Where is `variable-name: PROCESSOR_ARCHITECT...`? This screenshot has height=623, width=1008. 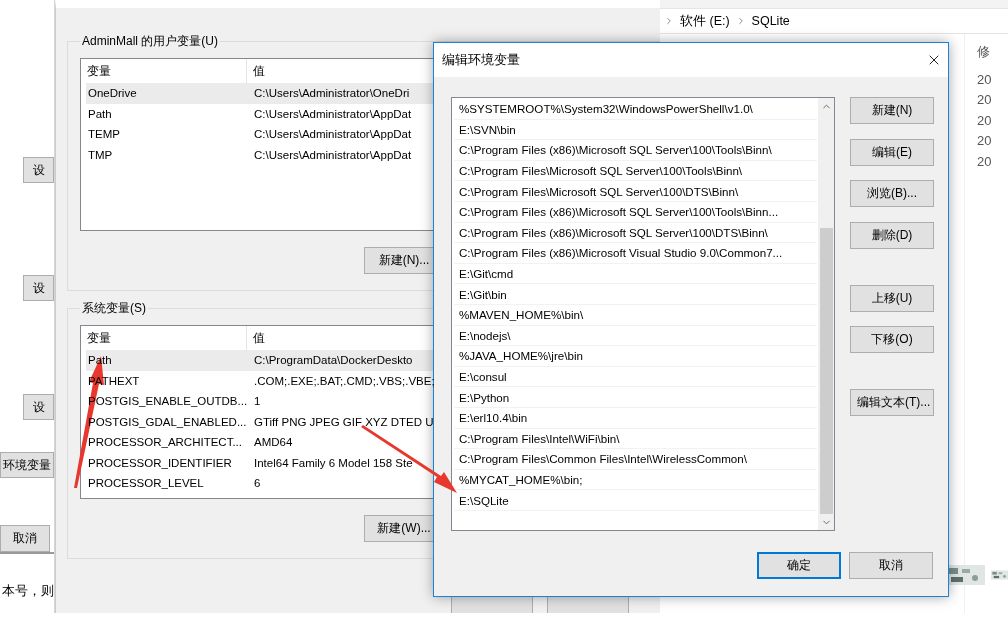
variable-name: PROCESSOR_ARCHITECT... is located at coordinates (164, 442).